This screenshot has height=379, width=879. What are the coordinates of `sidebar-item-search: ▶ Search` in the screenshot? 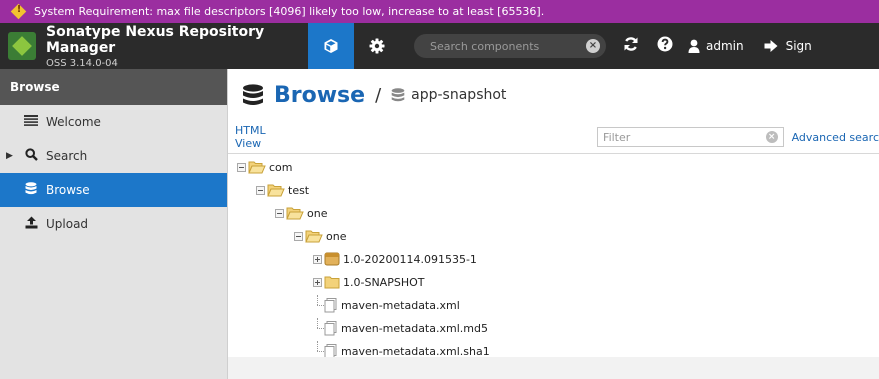 It's located at (113, 156).